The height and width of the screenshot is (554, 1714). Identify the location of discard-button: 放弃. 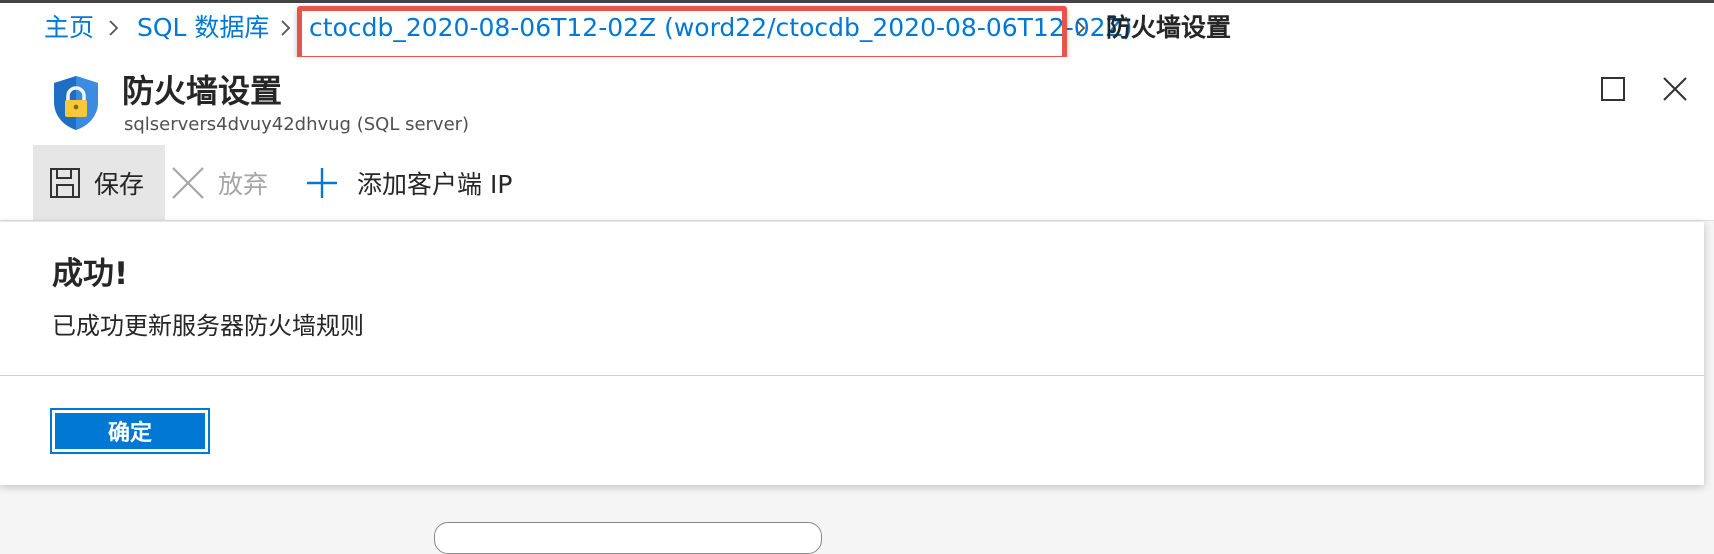
(219, 182).